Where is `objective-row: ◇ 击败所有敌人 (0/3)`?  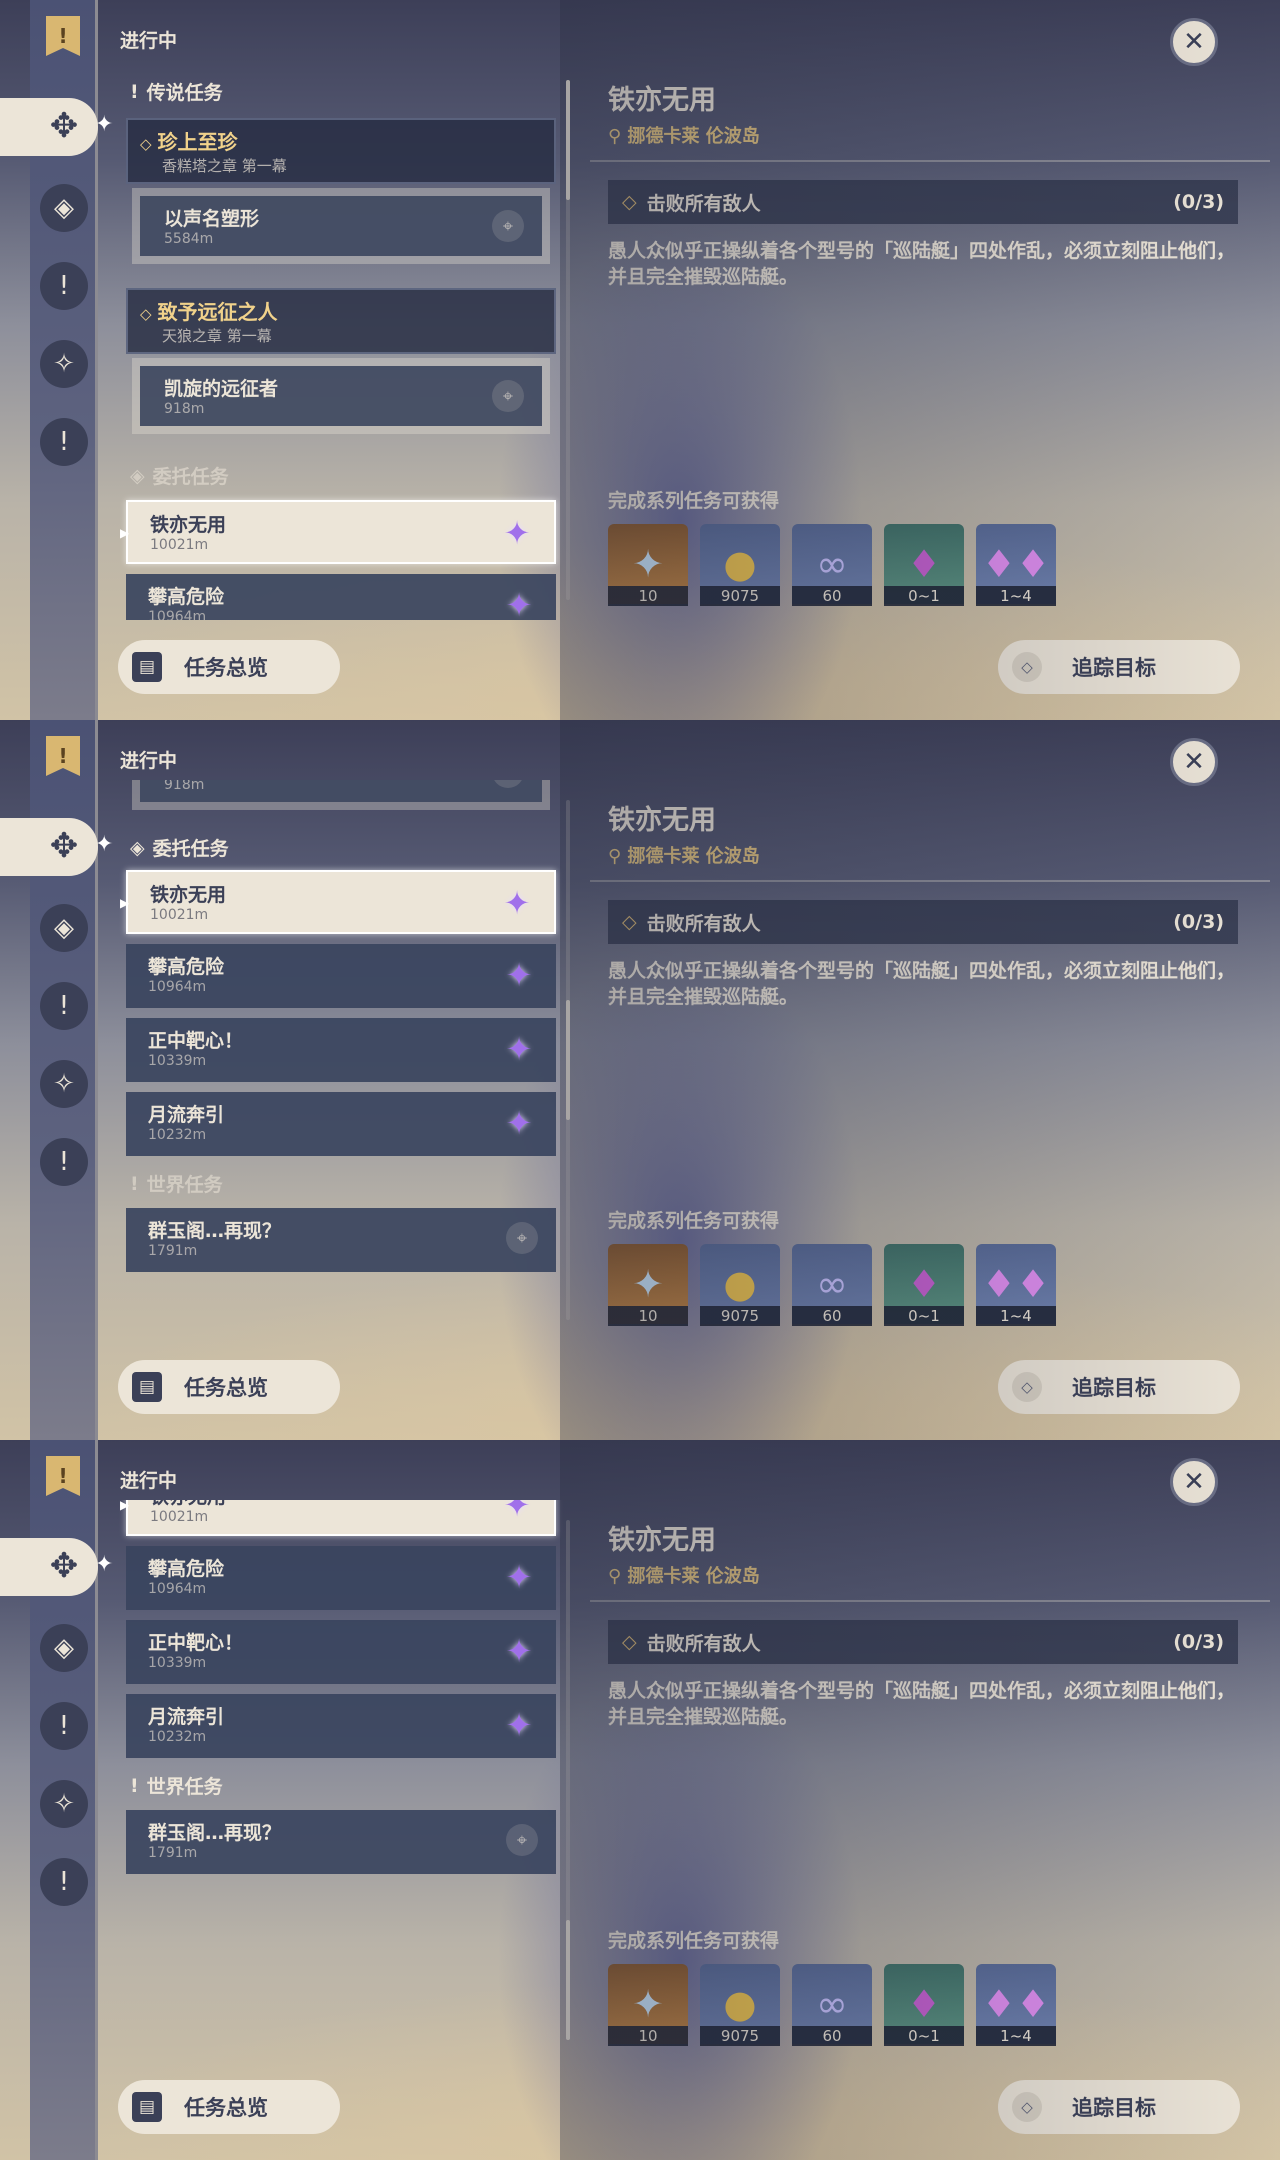 objective-row: ◇ 击败所有敌人 (0/3) is located at coordinates (923, 1642).